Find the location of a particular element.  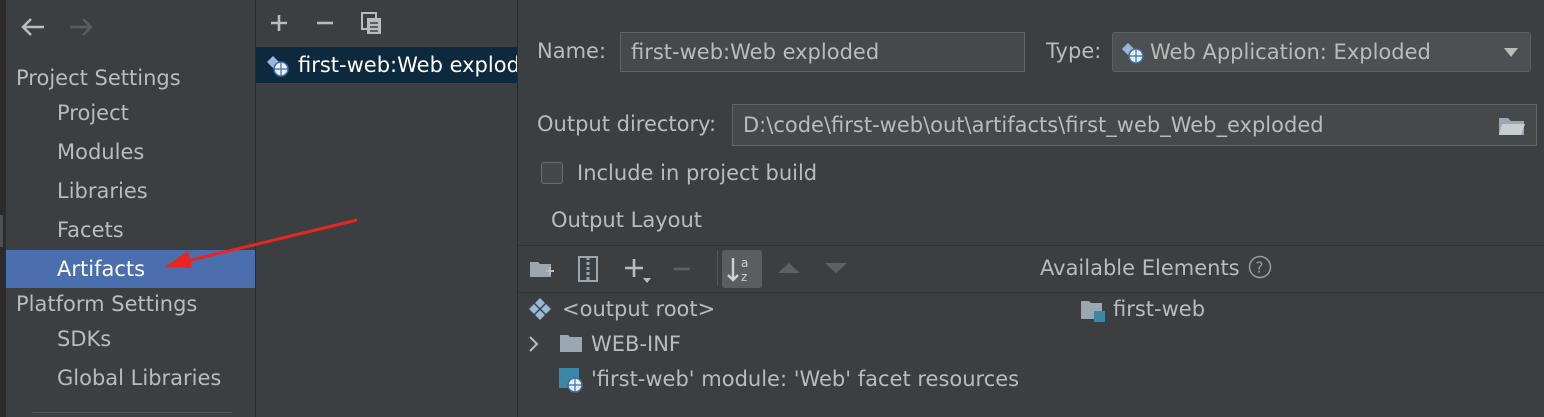

type-dropdown: Web Application: Exploded is located at coordinates (1321, 52).